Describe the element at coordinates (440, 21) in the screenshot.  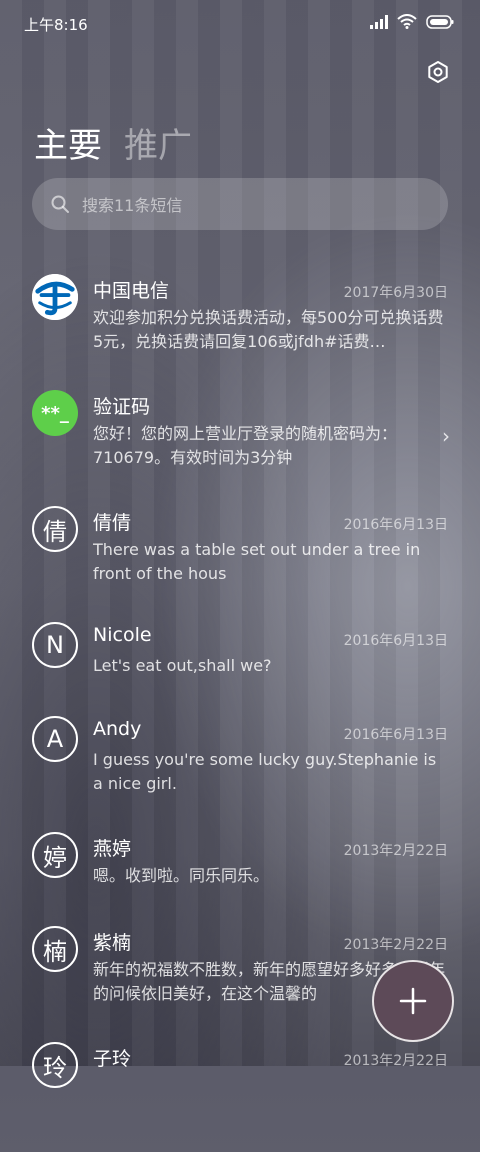
I see `battery-icon` at that location.